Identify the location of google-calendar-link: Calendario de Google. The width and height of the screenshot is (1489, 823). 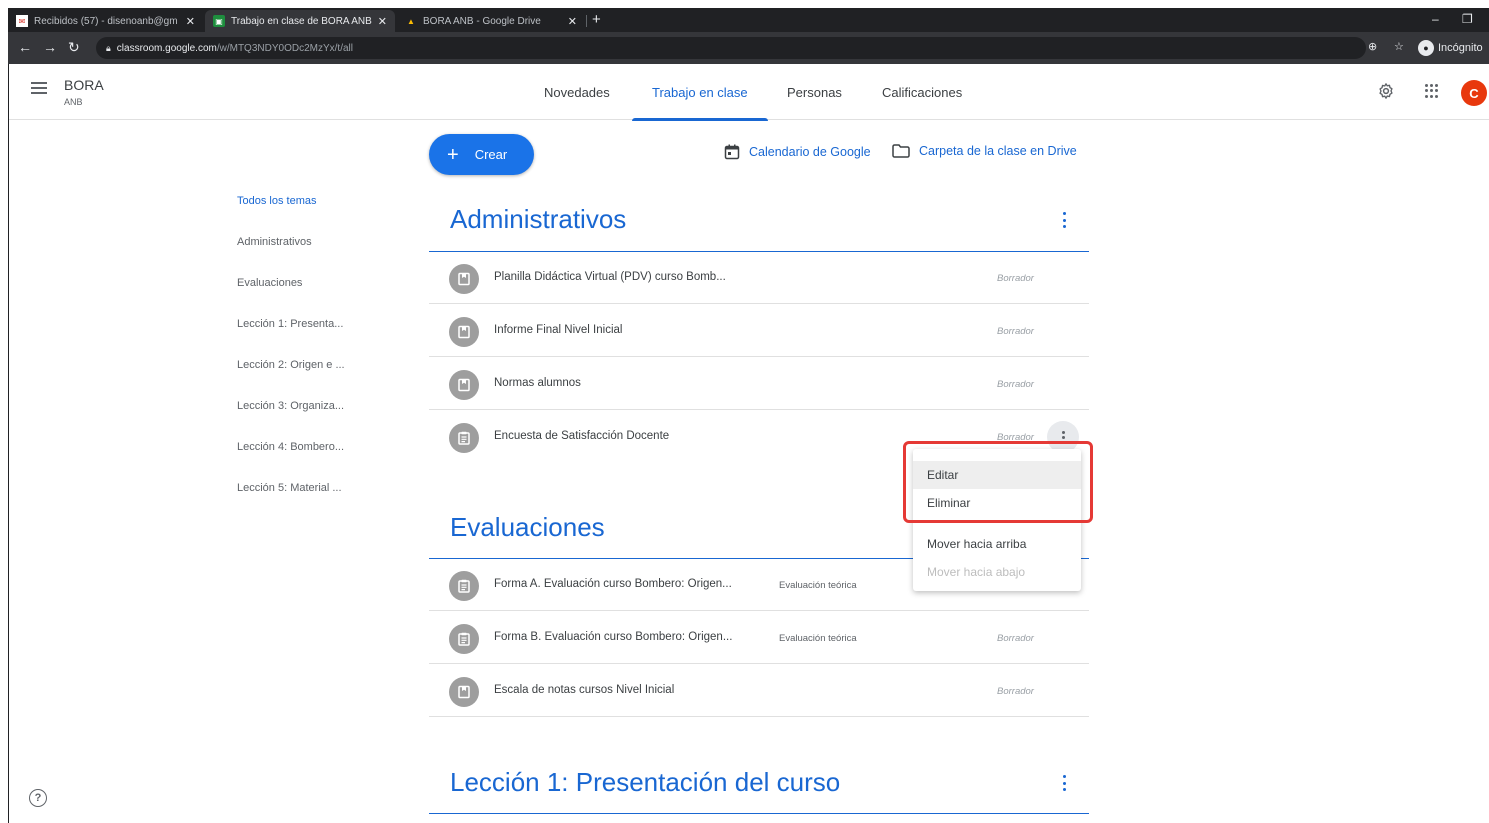
(797, 152).